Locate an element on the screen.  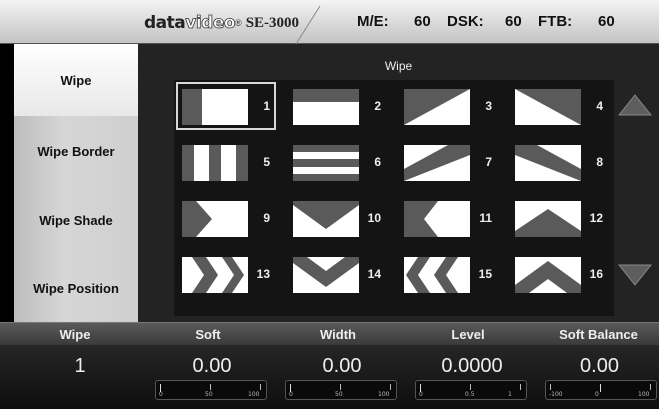
parameter-labels-bar: Wipe Soft Width Level Soft Balance is located at coordinates (329, 333).